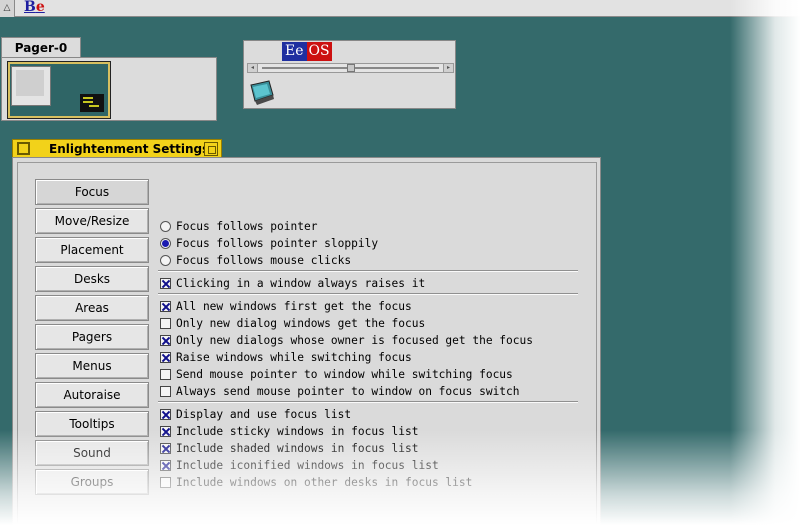 This screenshot has height=525, width=800. I want to click on pager, so click(109, 89).